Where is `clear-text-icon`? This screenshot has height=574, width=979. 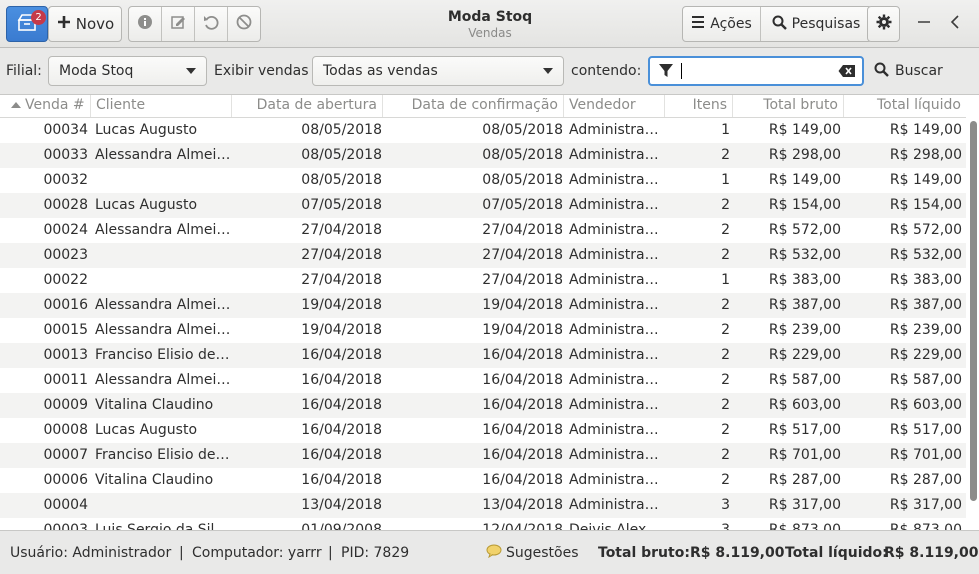
clear-text-icon is located at coordinates (847, 73).